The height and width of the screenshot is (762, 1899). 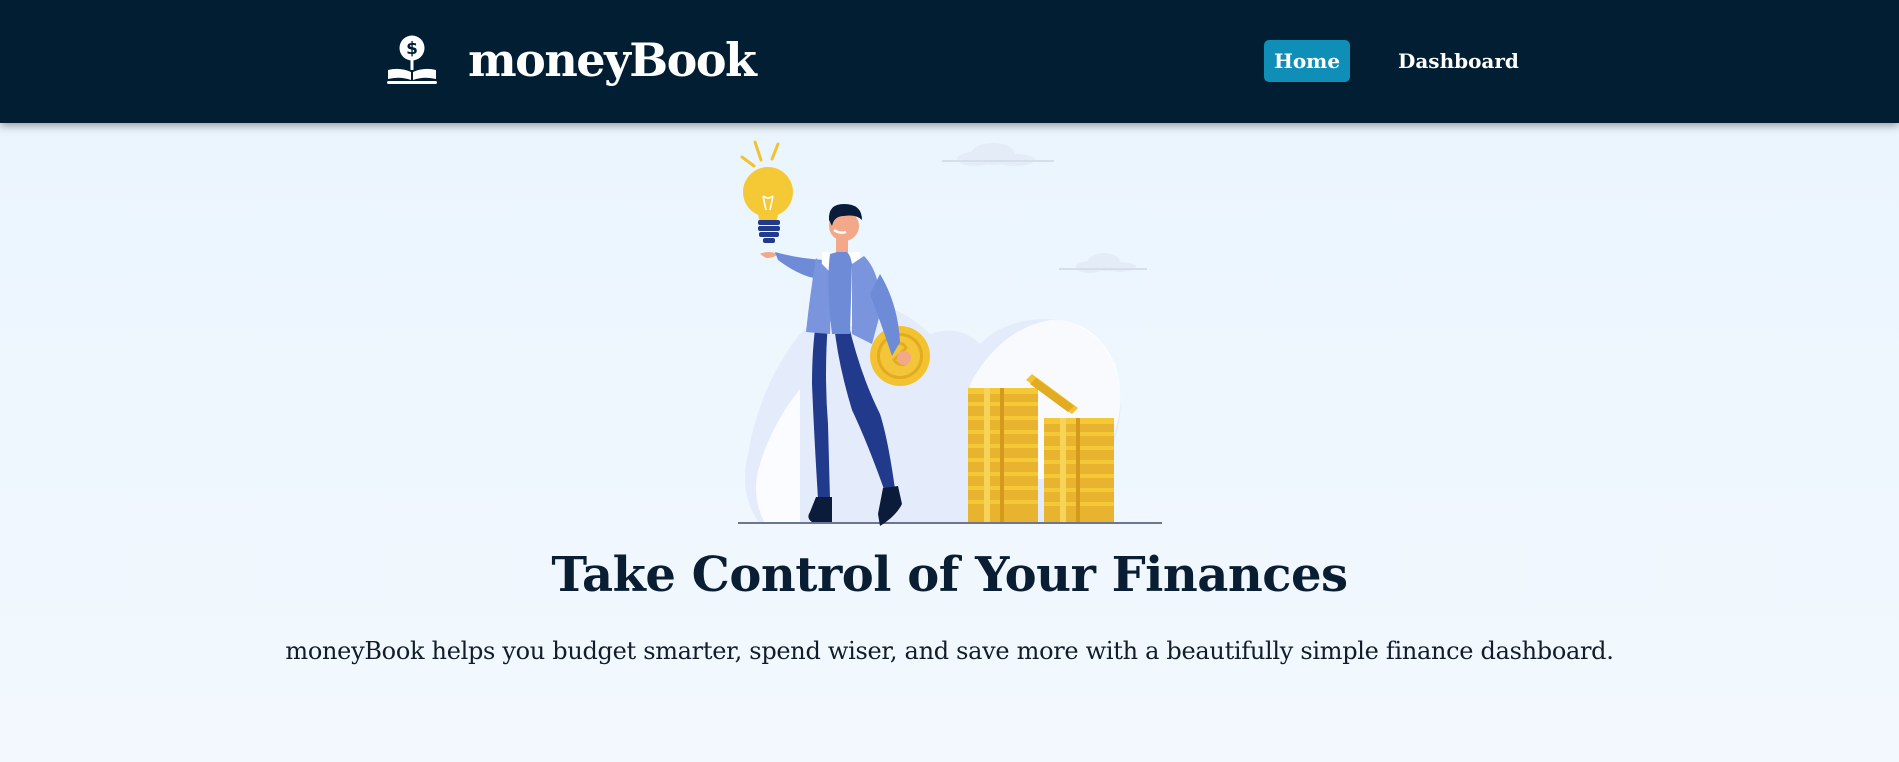 I want to click on lightbulb-icon, so click(x=766, y=191).